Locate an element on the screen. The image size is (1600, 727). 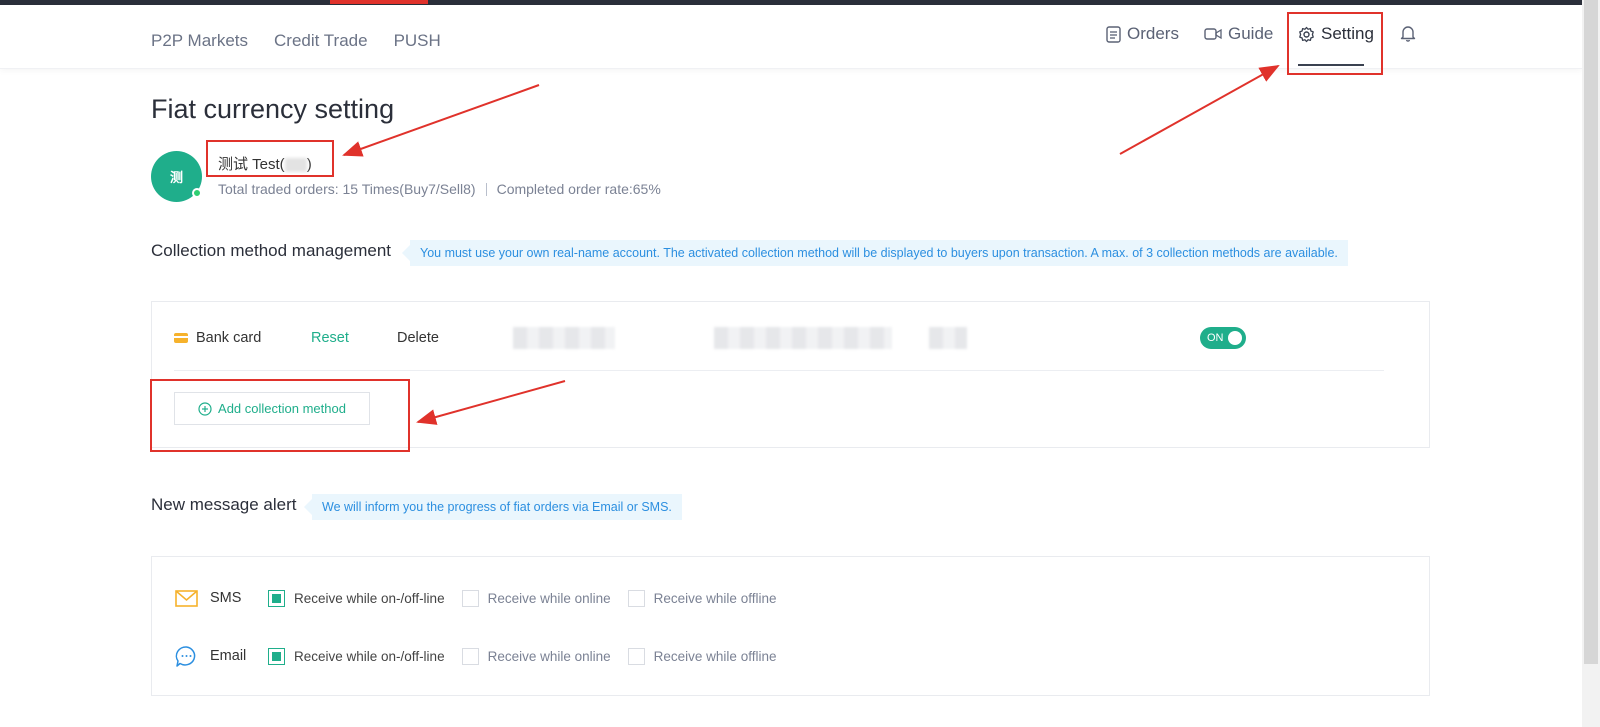
top-bar-marker is located at coordinates (379, 2).